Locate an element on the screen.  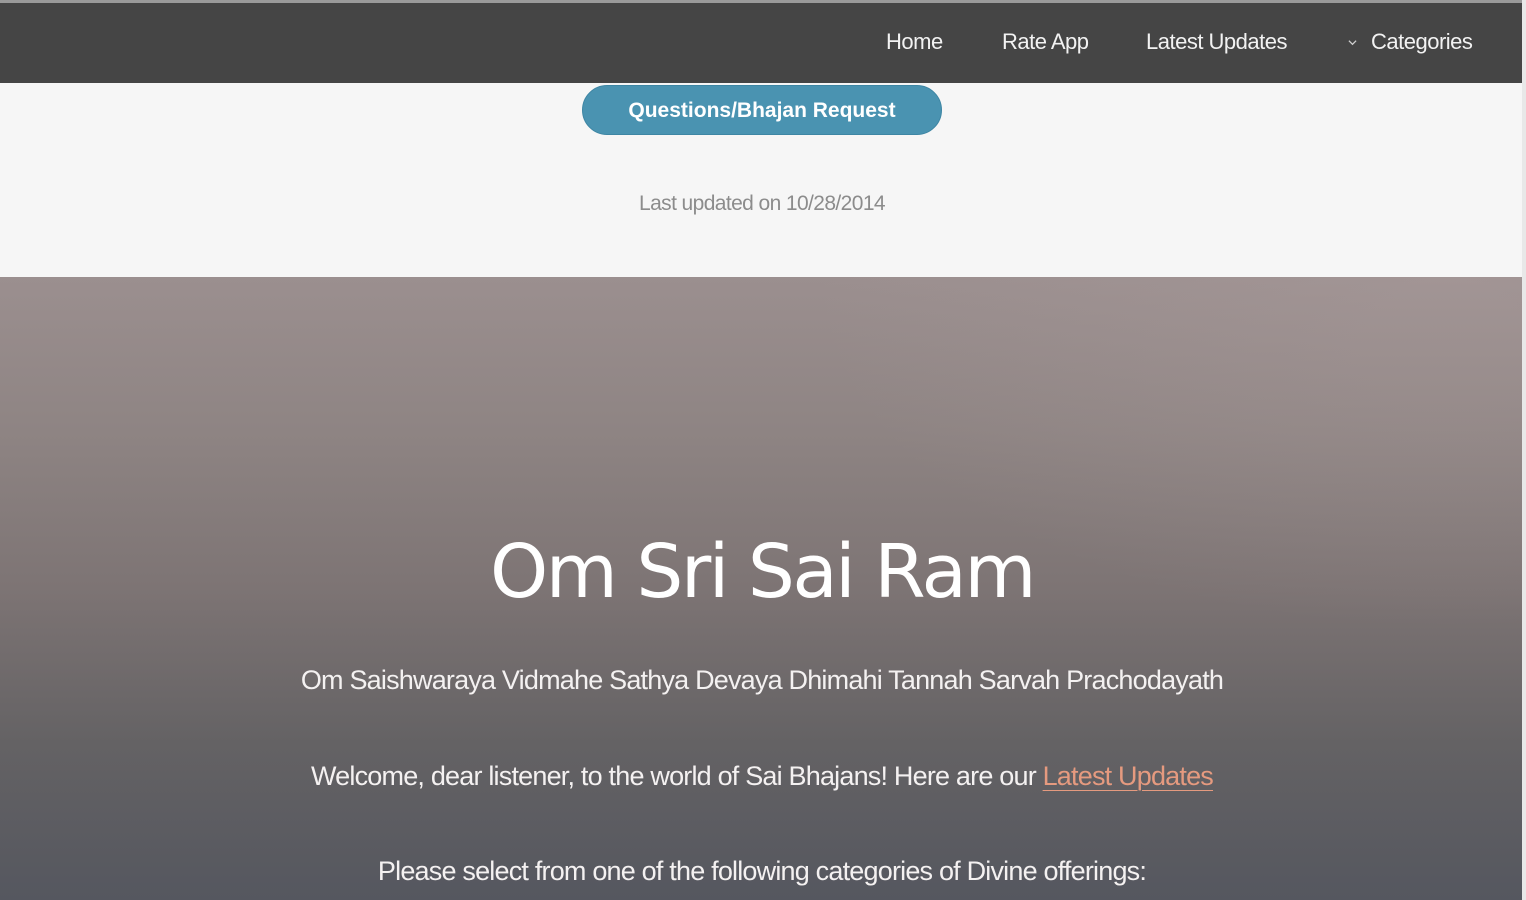
hero-title: Om Sri Sai Ram is located at coordinates (763, 572).